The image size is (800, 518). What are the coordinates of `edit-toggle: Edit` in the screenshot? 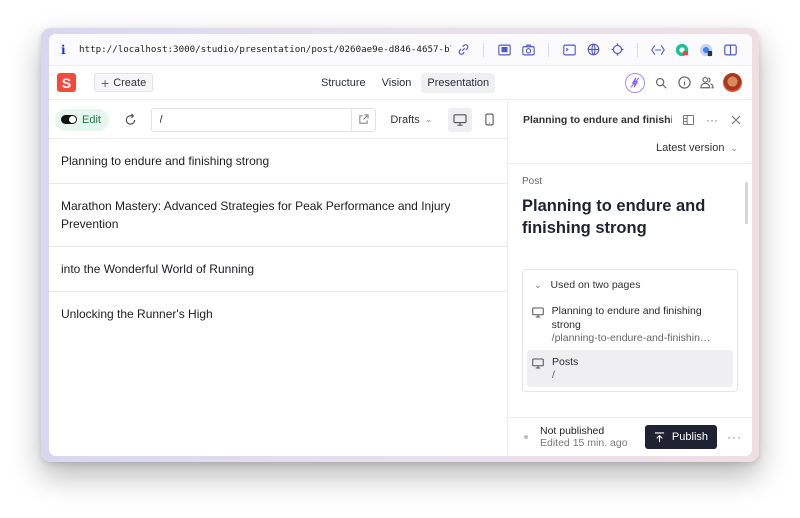 It's located at (82, 119).